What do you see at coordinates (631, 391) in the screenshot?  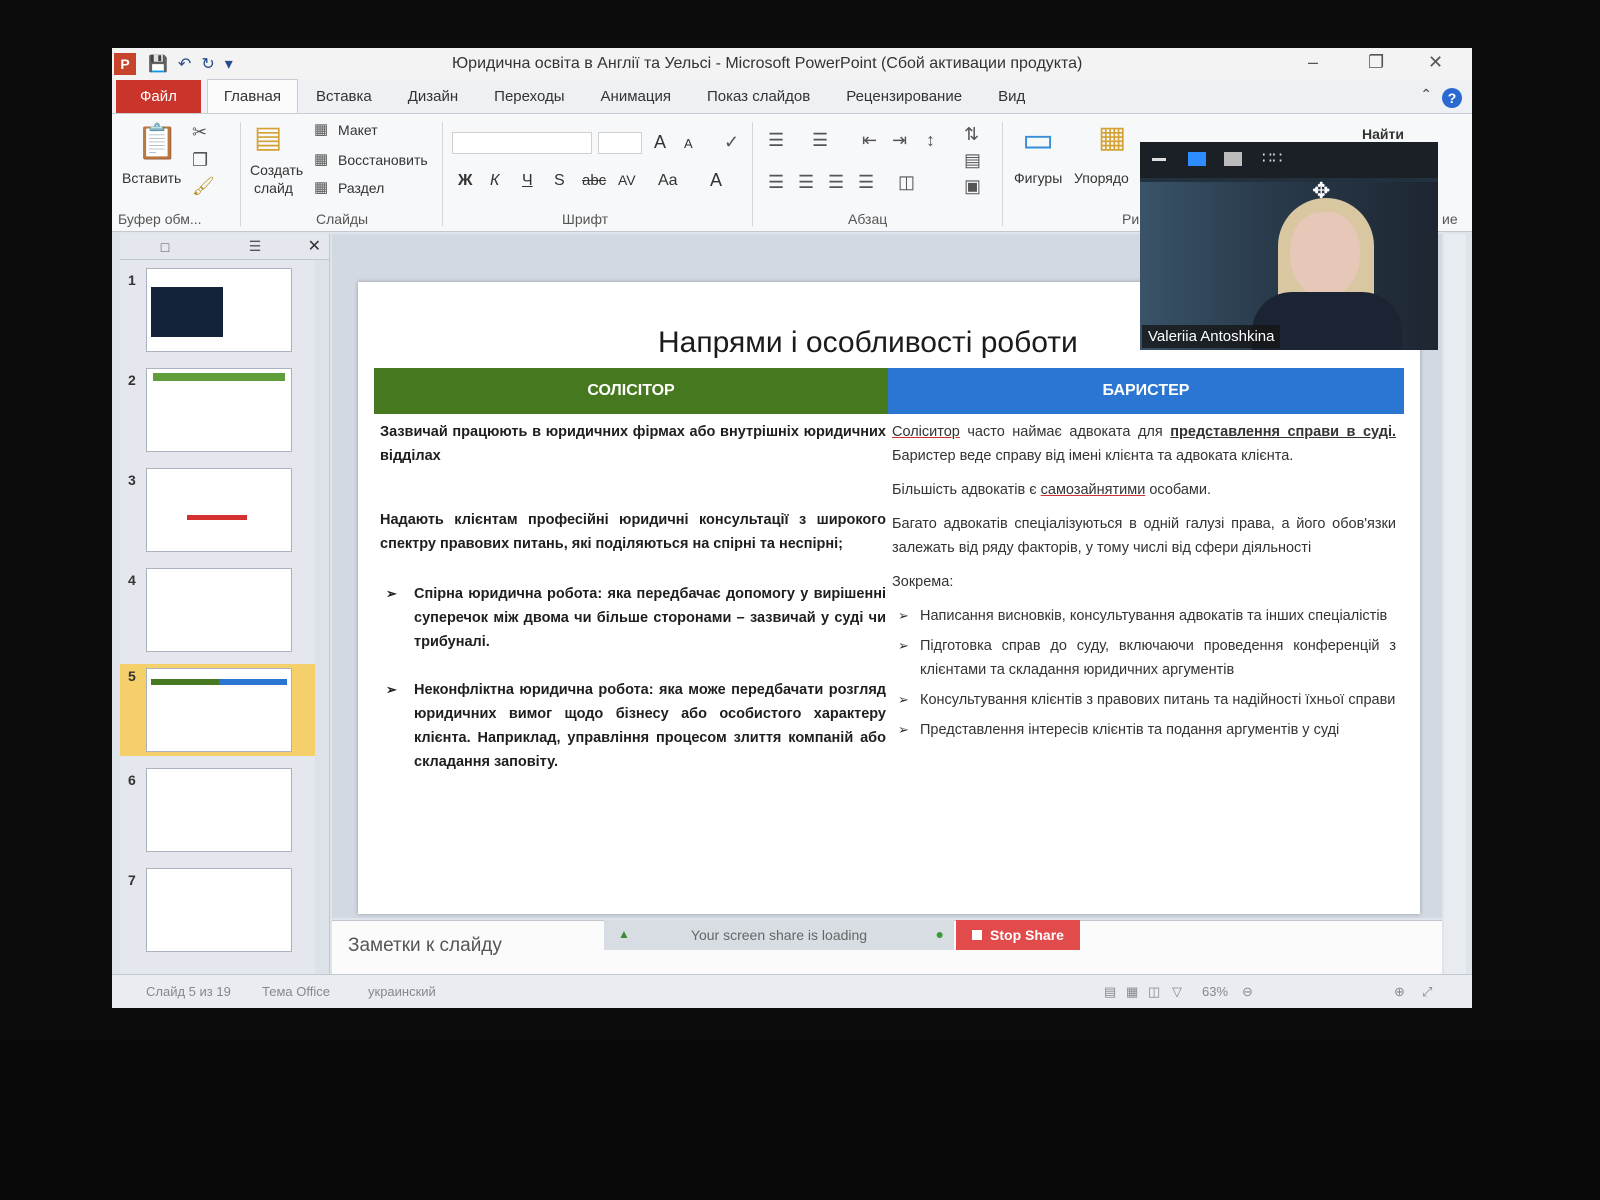 I see `solicitor-header: СОЛІСІТОР` at bounding box center [631, 391].